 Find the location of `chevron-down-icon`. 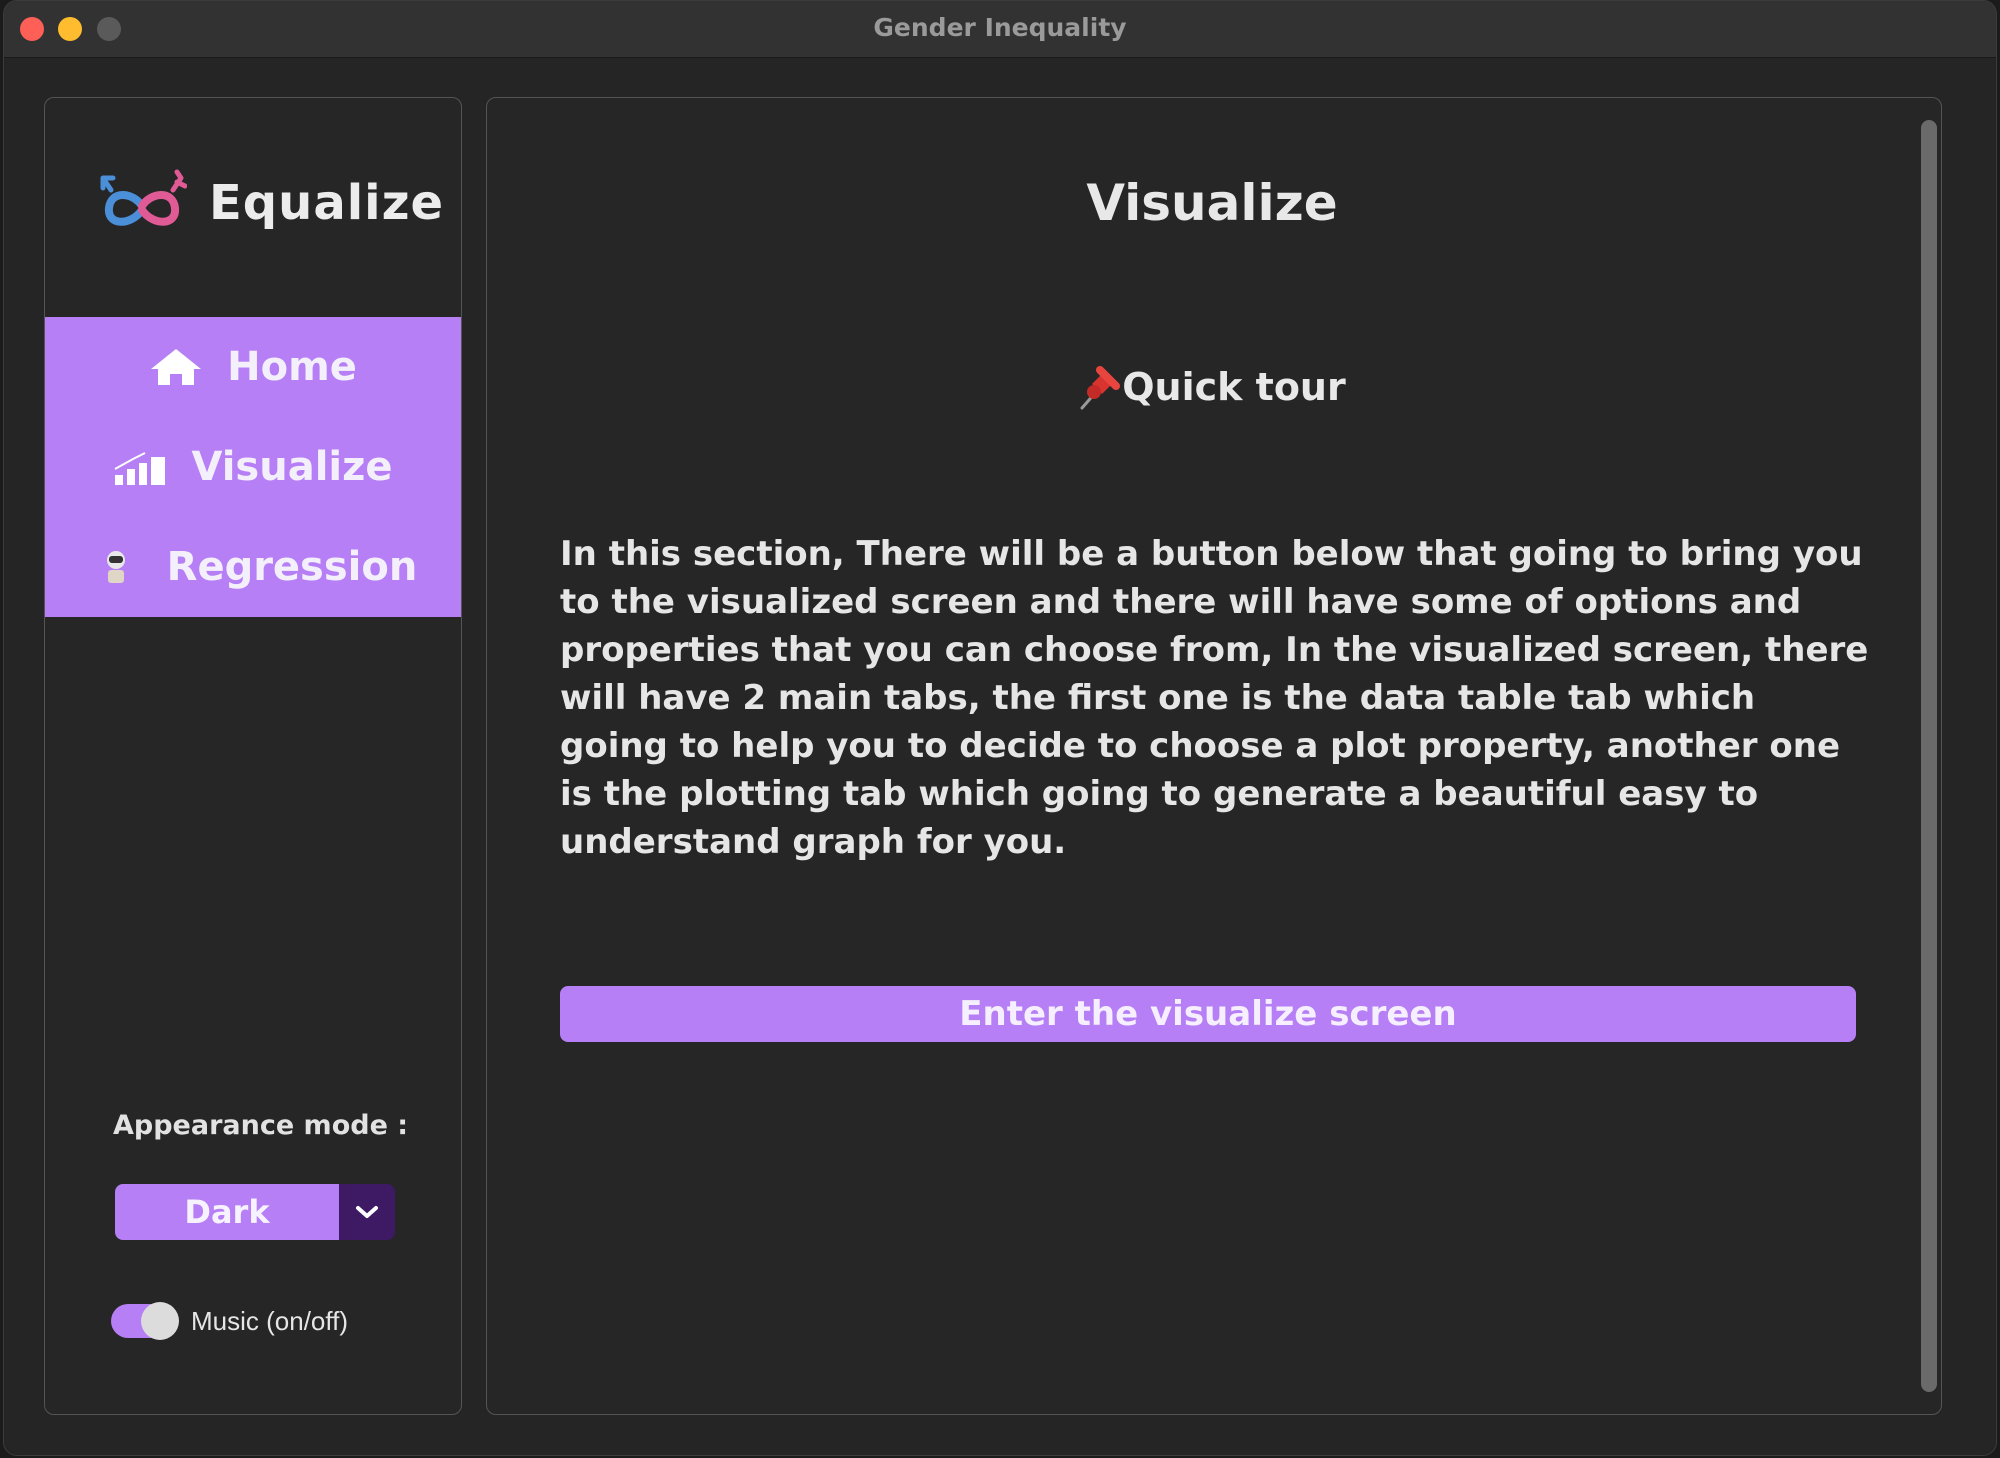

chevron-down-icon is located at coordinates (367, 1212).